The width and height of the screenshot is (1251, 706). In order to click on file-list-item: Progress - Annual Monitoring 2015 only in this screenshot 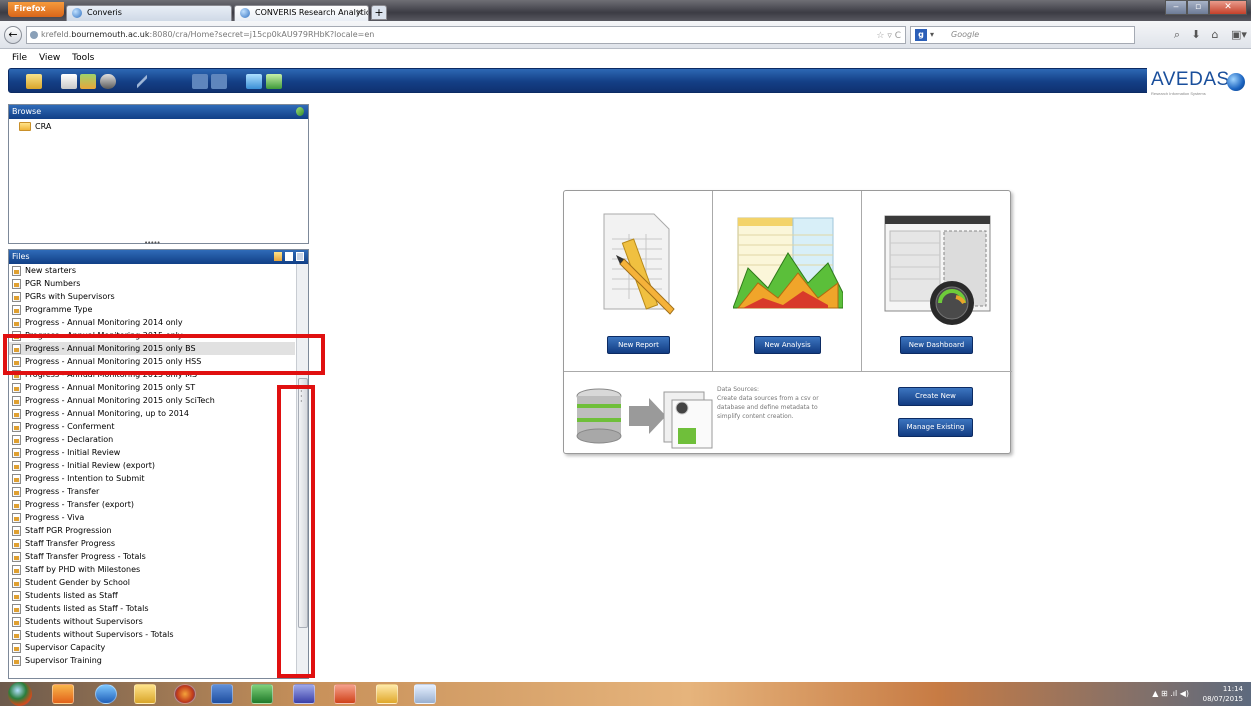, I will do `click(152, 335)`.